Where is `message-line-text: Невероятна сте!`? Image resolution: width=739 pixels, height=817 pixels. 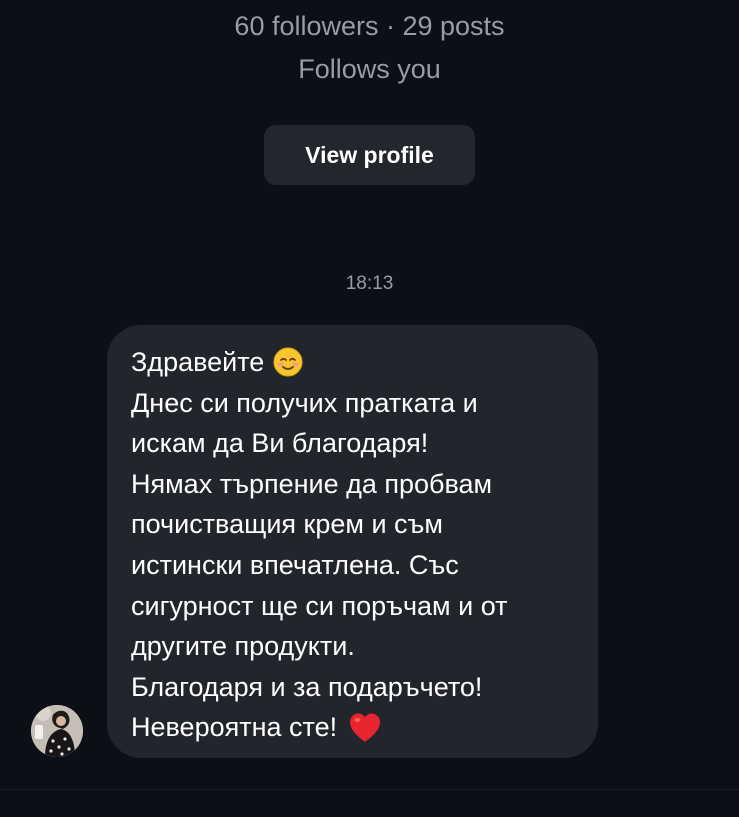
message-line-text: Невероятна сте! is located at coordinates (234, 727).